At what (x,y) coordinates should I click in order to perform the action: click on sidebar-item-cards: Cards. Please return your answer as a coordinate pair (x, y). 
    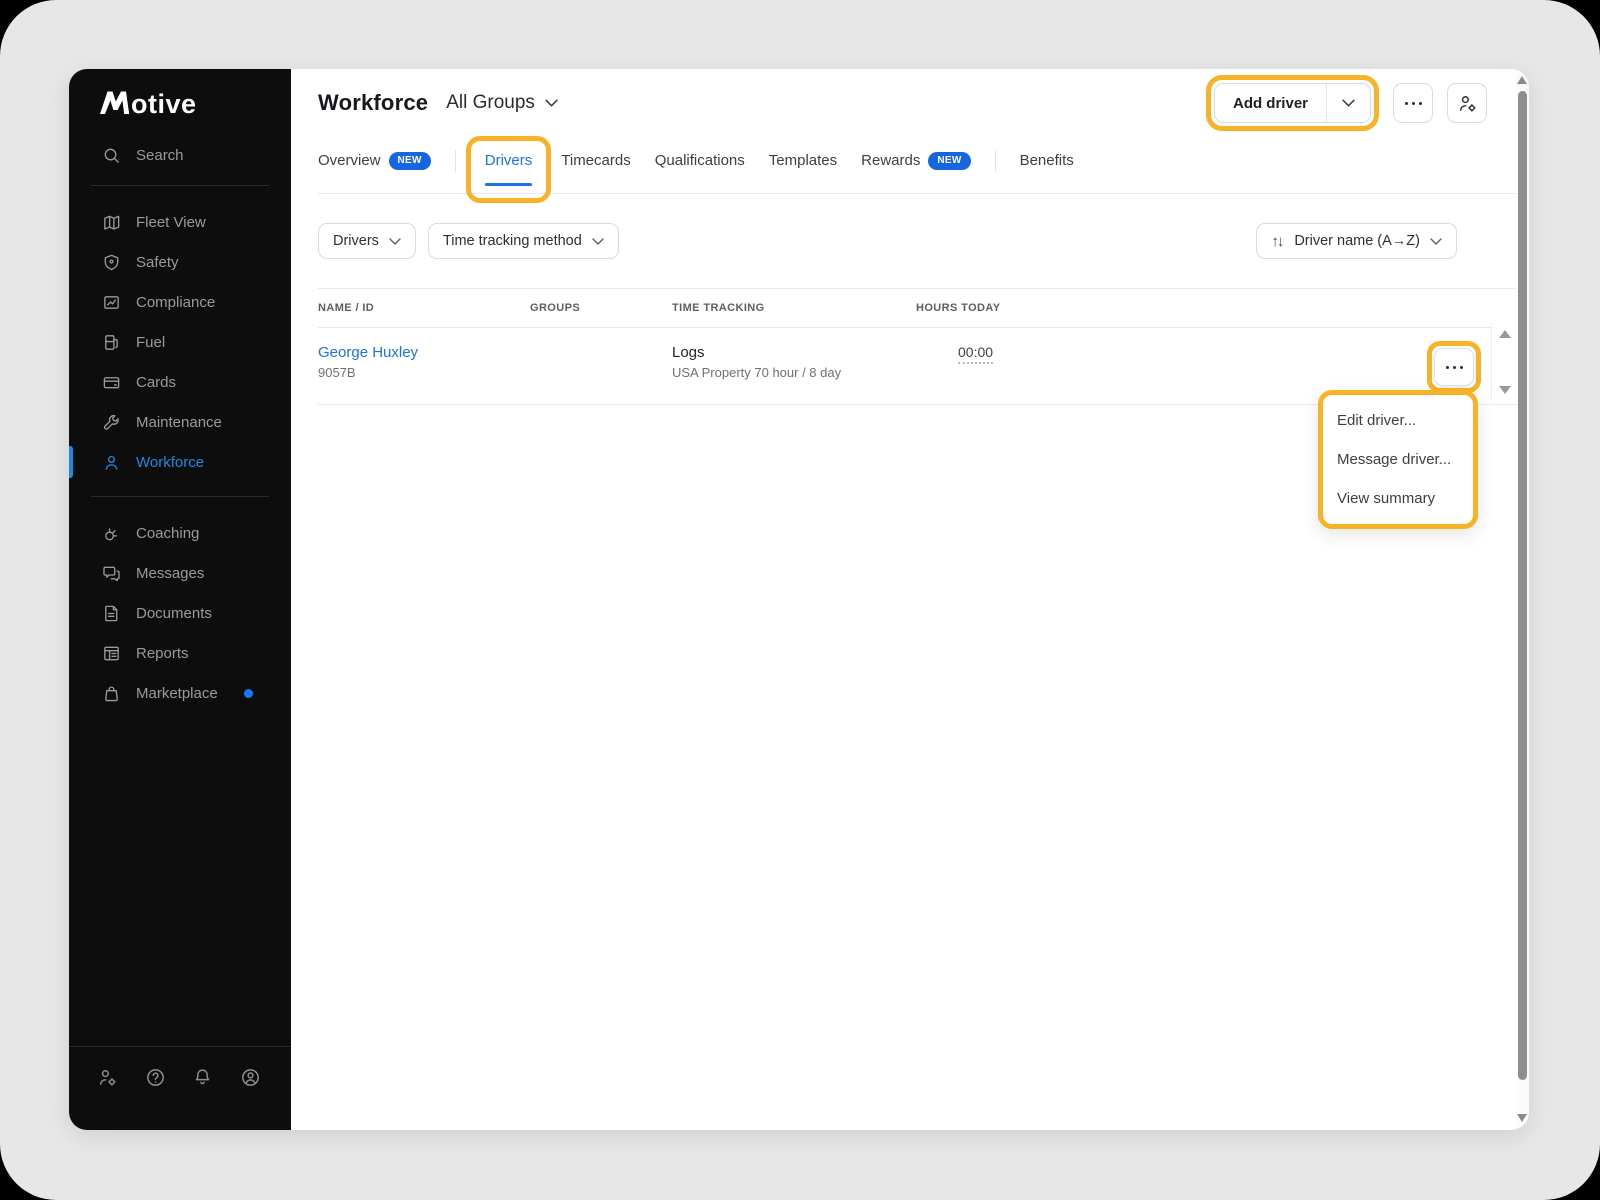
    Looking at the image, I should click on (180, 382).